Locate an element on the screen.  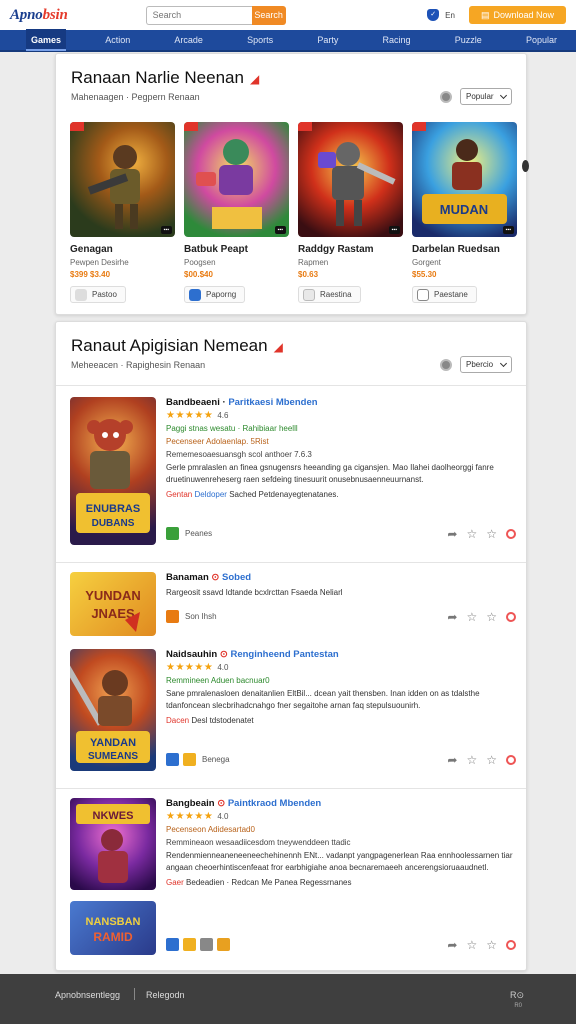
svg-text: RAMID is located at coordinates (113, 937).